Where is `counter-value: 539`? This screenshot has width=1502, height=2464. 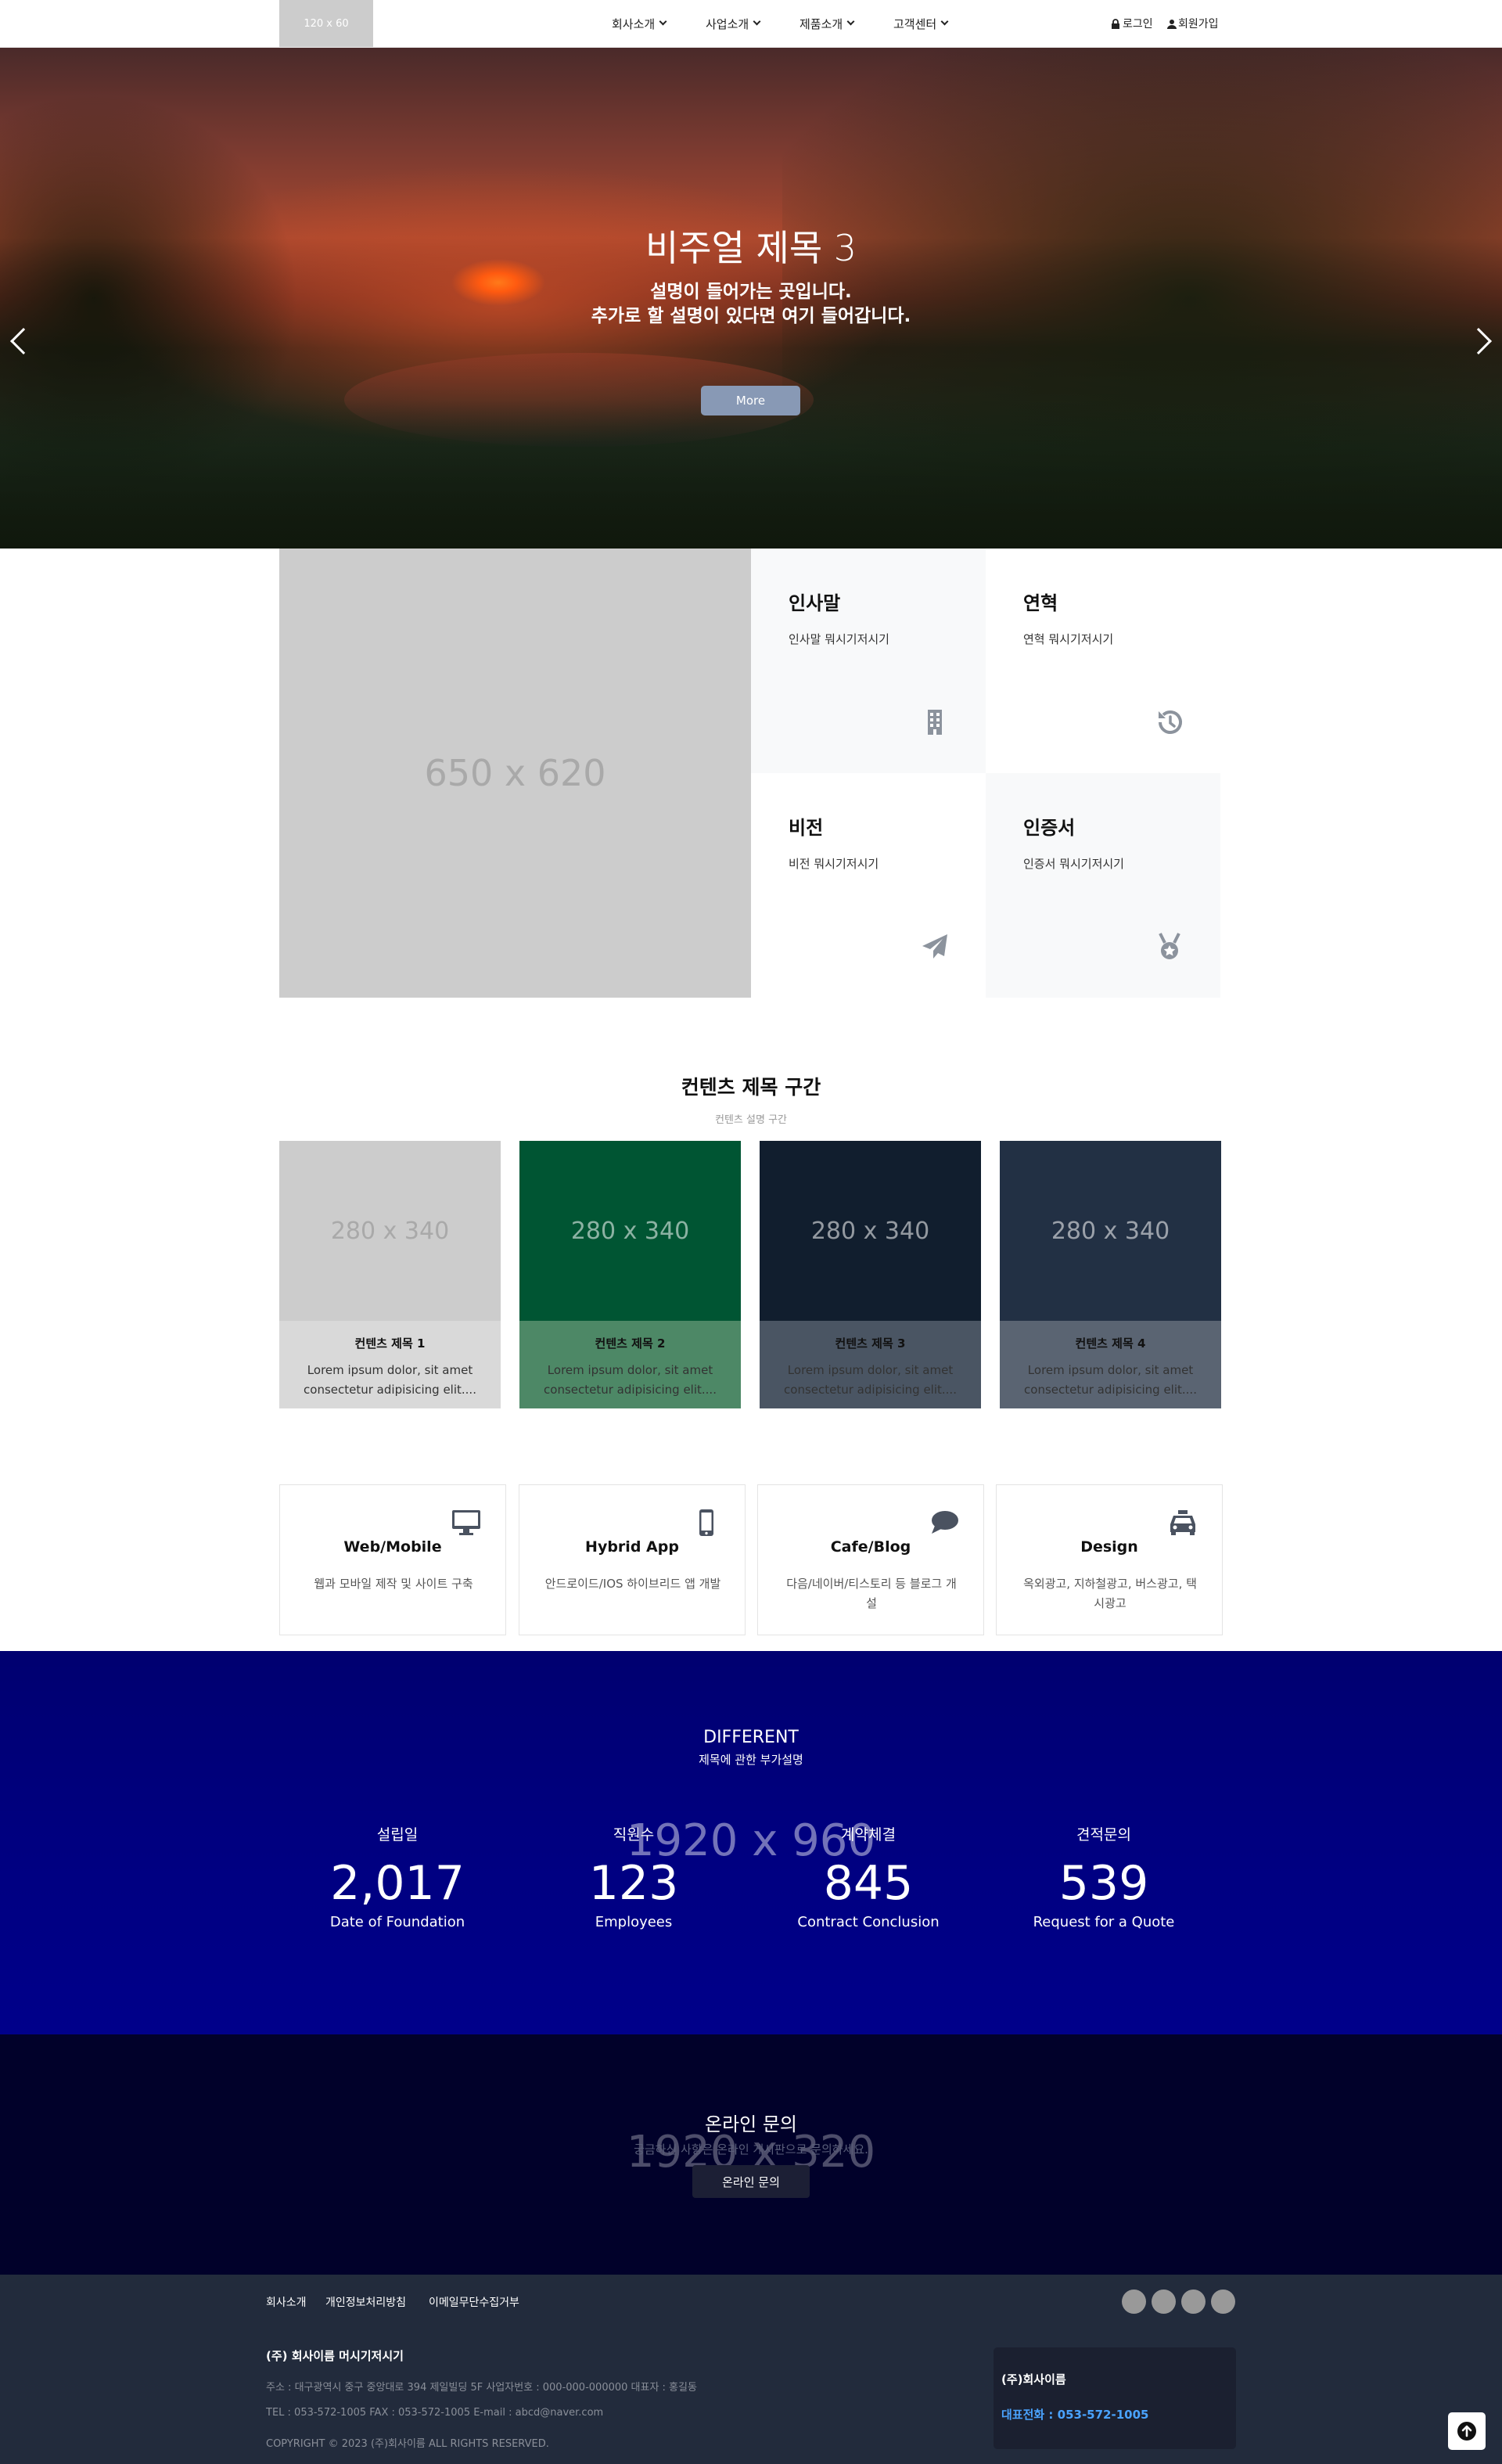
counter-value: 539 is located at coordinates (1103, 1883).